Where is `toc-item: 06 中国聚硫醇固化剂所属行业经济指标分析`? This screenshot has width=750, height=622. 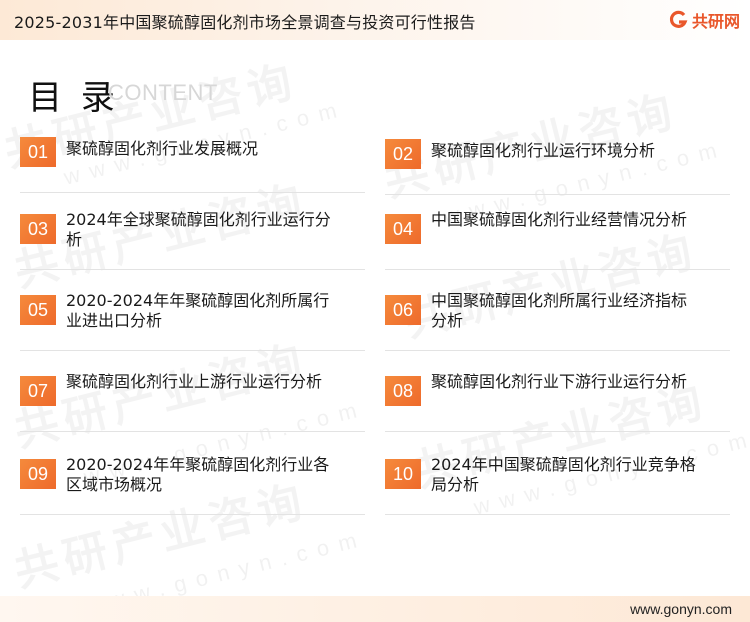
toc-item: 06 中国聚硫醇固化剂所属行业经济指标分析 is located at coordinates (557, 321).